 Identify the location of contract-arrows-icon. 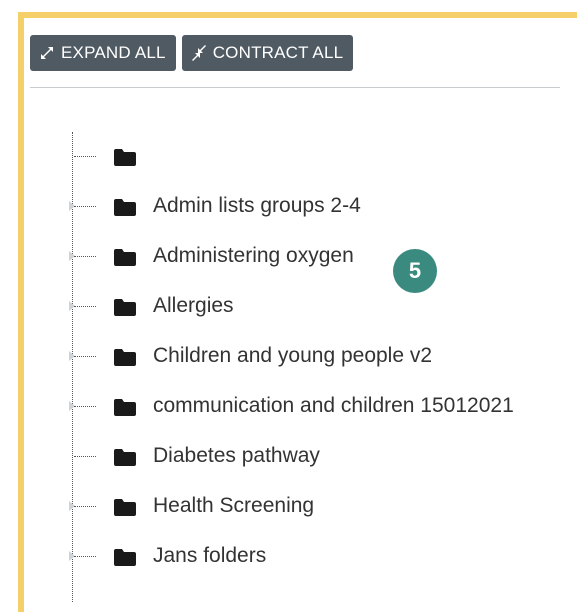
(199, 53).